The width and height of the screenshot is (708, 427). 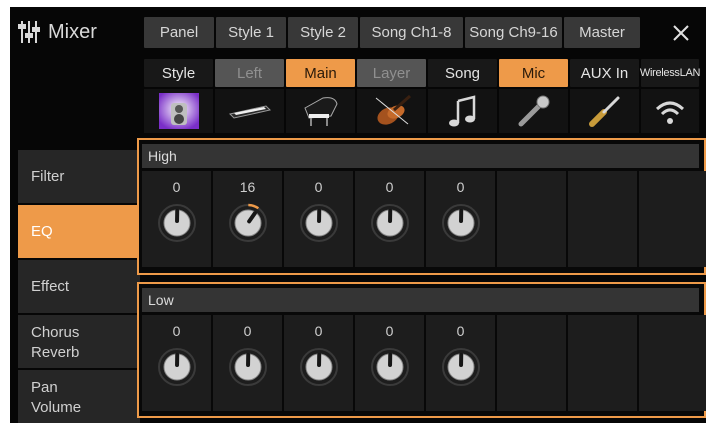 I want to click on part-layer: Layer, so click(x=391, y=96).